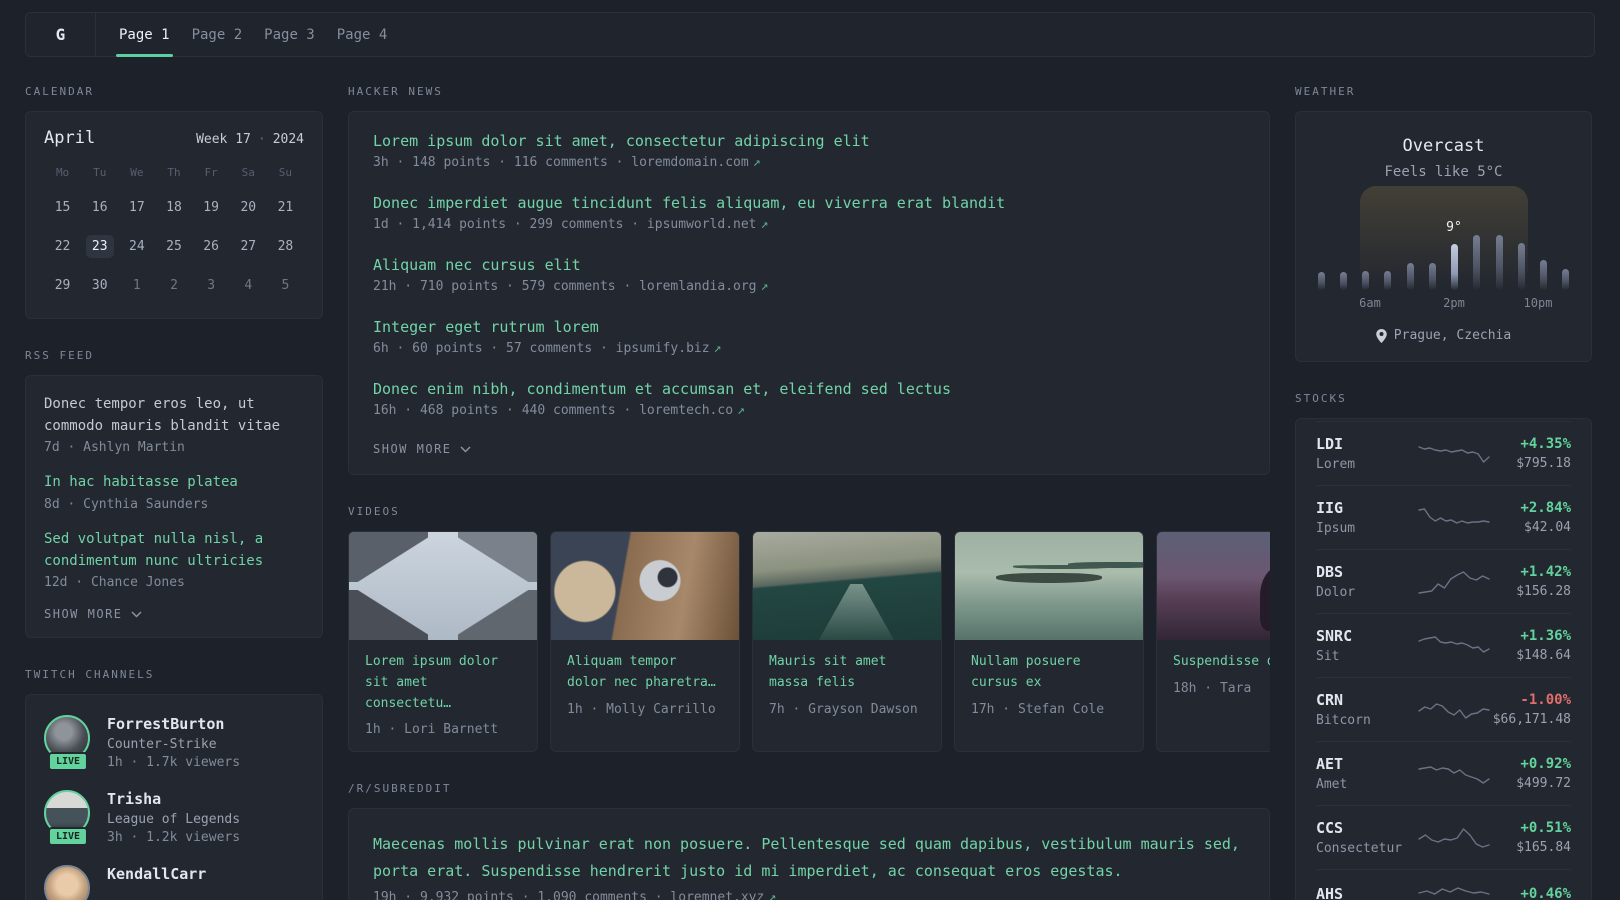 This screenshot has height=900, width=1620. I want to click on calendar-week-year: Week 17 · 2024, so click(250, 139).